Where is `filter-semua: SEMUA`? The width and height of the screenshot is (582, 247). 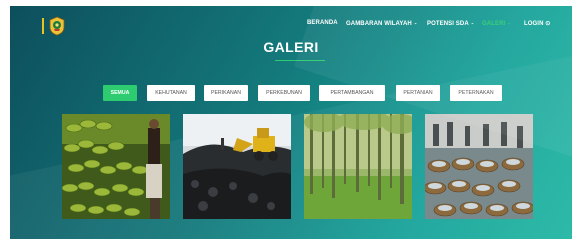 filter-semua: SEMUA is located at coordinates (120, 93).